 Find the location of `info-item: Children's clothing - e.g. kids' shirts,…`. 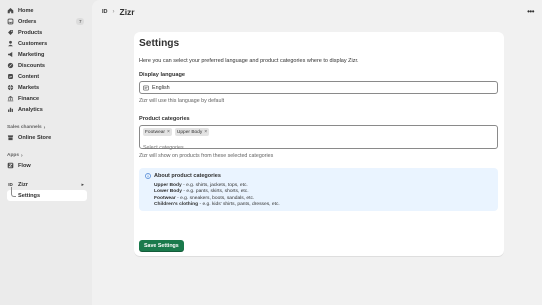

info-item: Children's clothing - e.g. kids' shirts,… is located at coordinates (323, 205).